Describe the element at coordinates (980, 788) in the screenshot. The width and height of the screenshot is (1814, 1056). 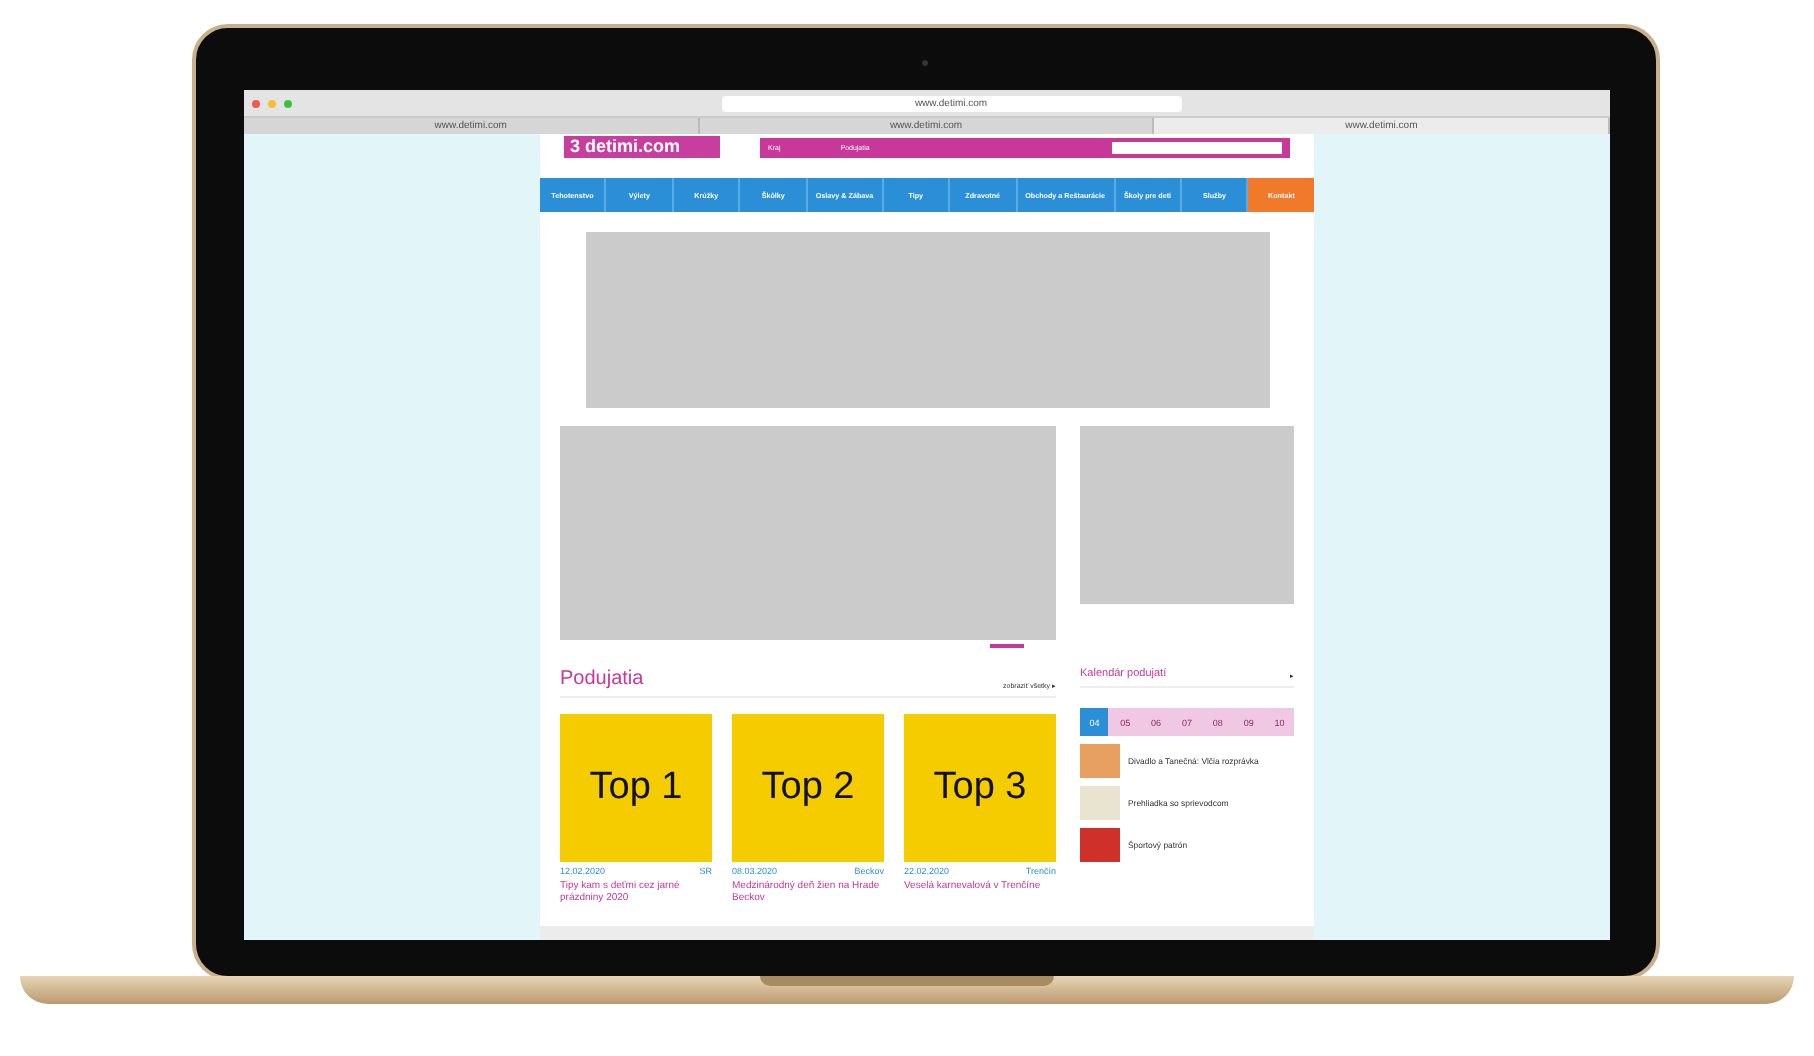
I see `event-image: Top 3` at that location.